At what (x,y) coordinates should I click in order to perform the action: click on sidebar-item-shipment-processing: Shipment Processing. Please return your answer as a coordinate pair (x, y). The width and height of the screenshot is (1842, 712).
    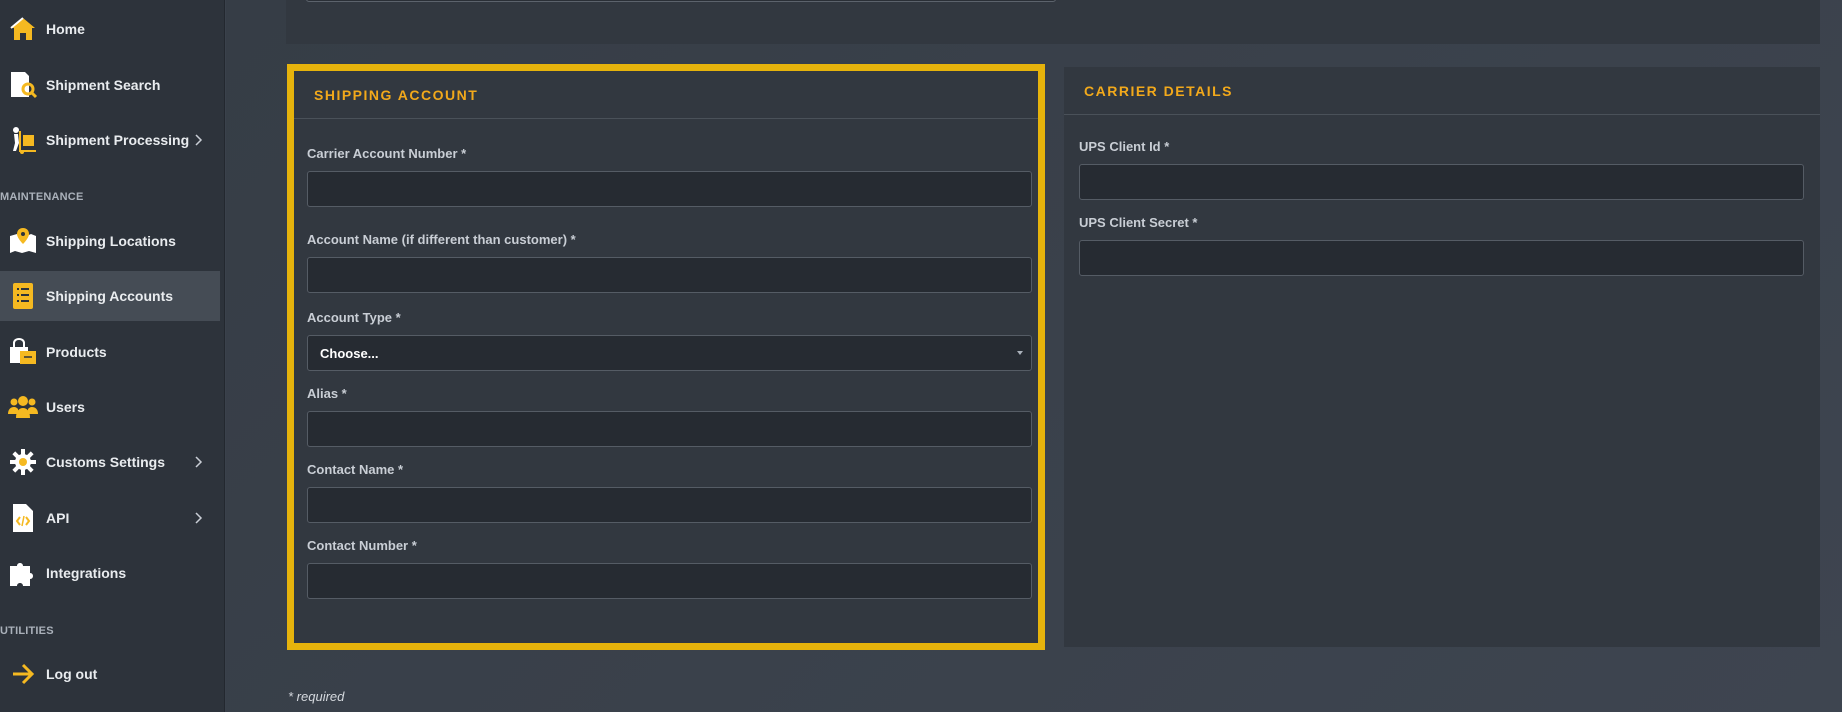
    Looking at the image, I should click on (110, 140).